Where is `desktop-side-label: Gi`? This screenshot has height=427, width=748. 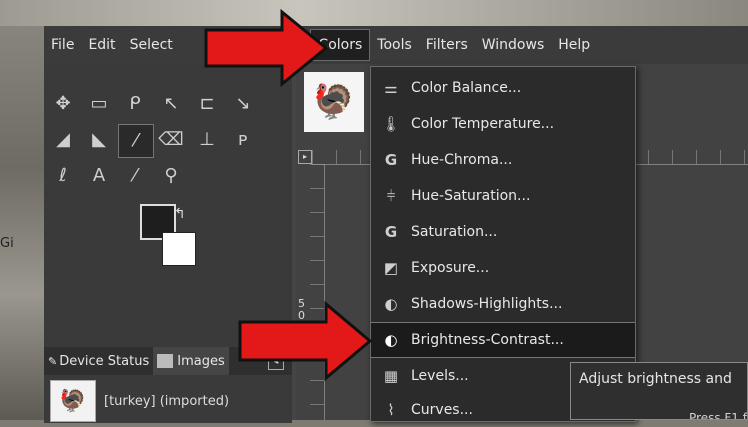
desktop-side-label: Gi is located at coordinates (7, 243).